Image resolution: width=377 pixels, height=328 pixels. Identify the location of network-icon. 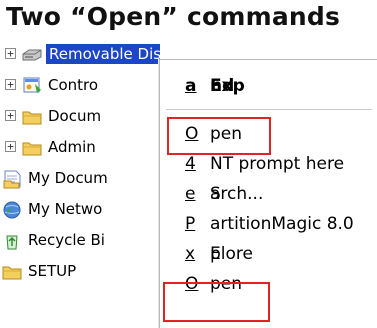
(12, 210).